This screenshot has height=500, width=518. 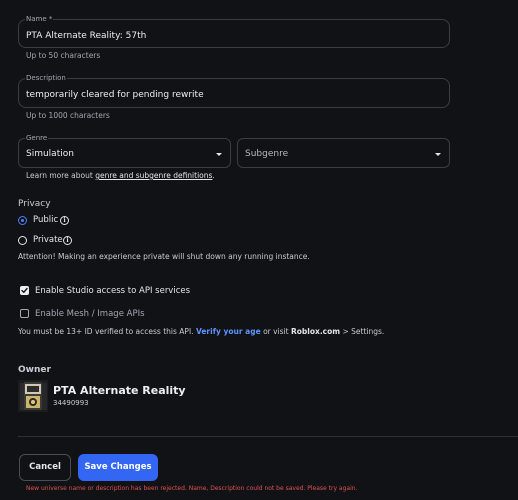 I want to click on owner-avatar, so click(x=33, y=396).